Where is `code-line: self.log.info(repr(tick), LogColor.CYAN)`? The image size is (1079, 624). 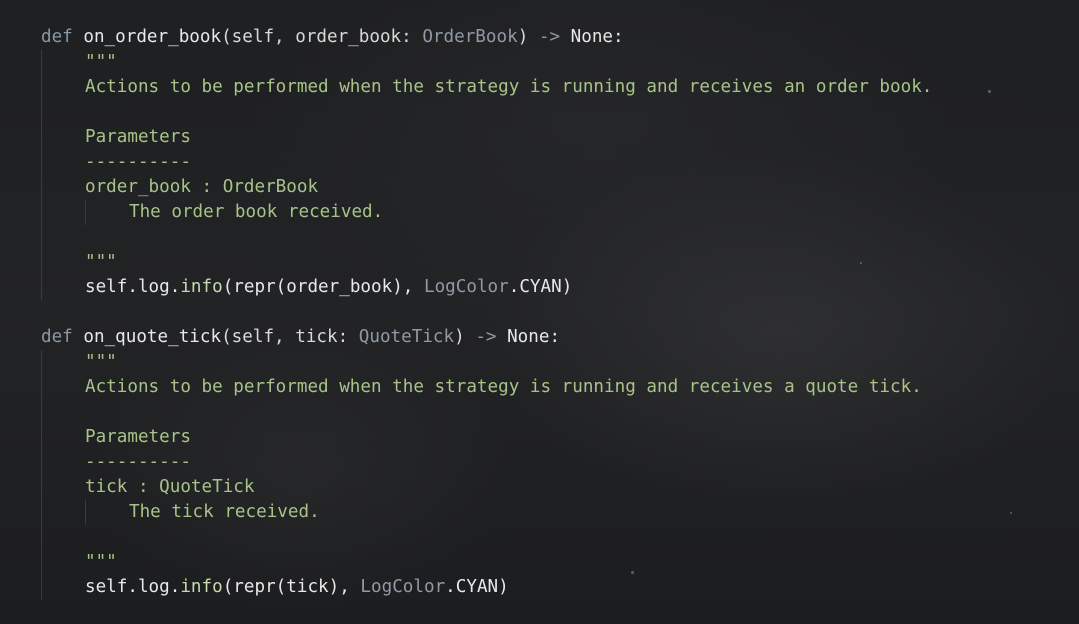 code-line: self.log.info(repr(tick), LogColor.CYAN) is located at coordinates (297, 587).